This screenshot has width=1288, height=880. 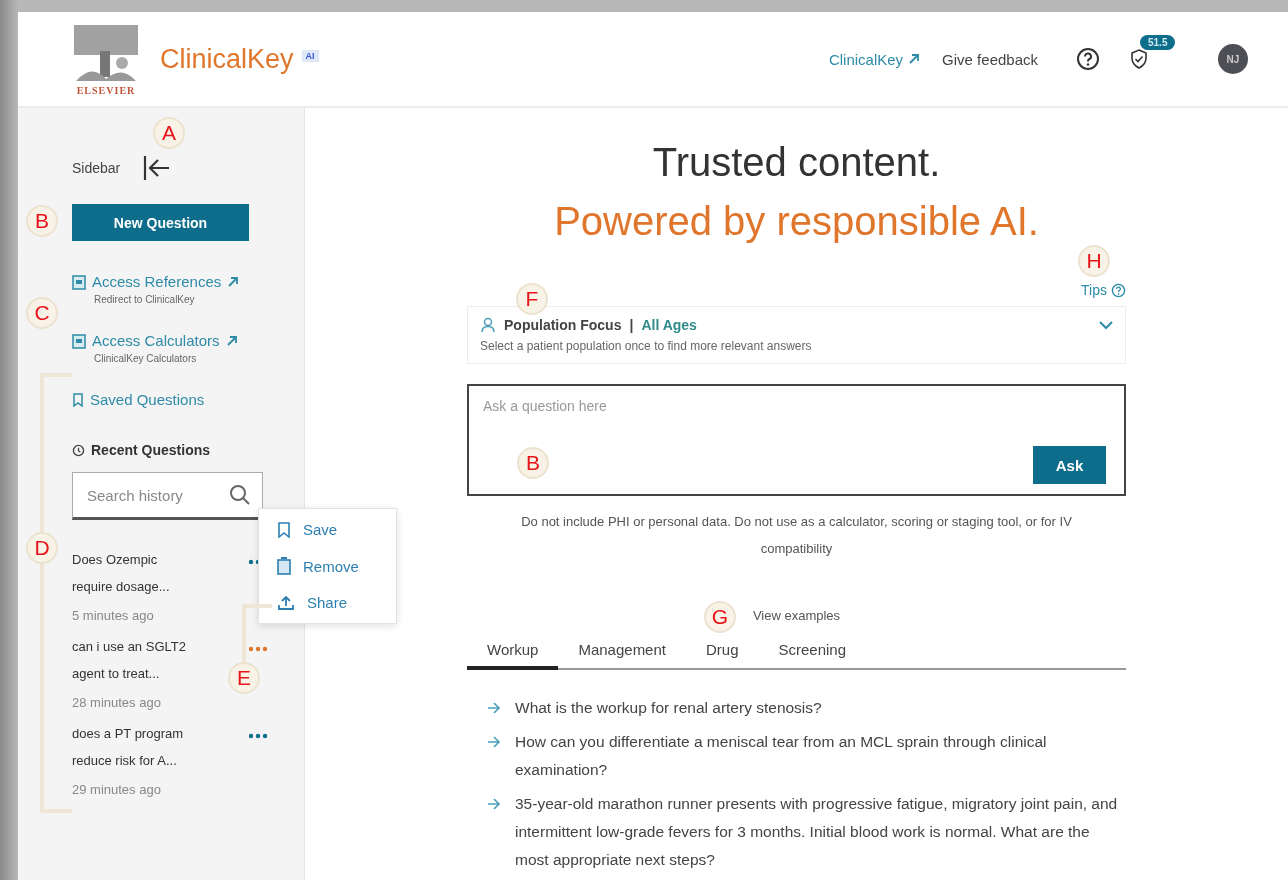 What do you see at coordinates (668, 708) in the screenshot?
I see `example-question: What is the workup for renal artery stenosis?` at bounding box center [668, 708].